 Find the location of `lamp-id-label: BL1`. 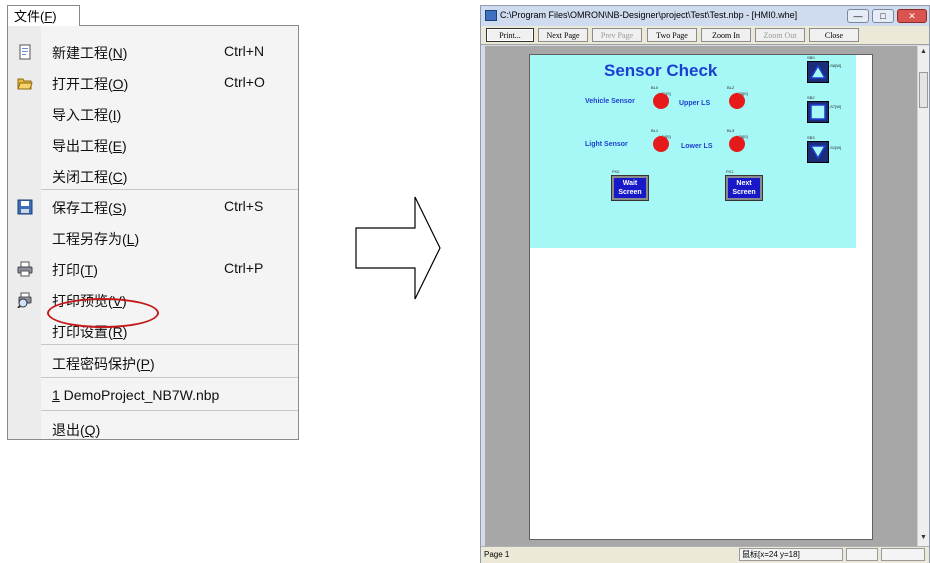

lamp-id-label: BL1 is located at coordinates (655, 130).